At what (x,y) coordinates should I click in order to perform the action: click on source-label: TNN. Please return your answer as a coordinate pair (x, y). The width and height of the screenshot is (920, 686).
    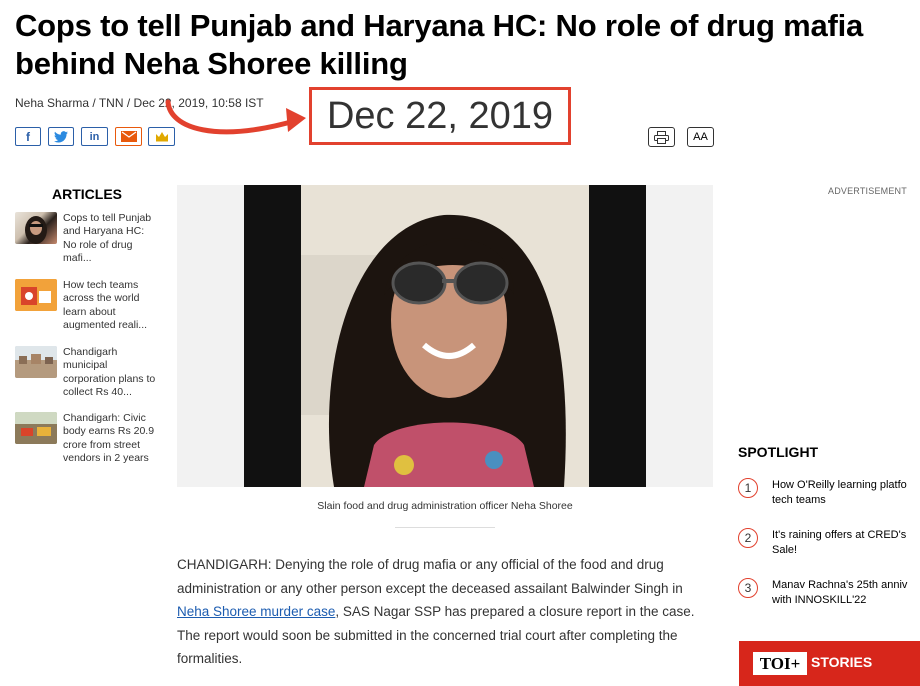
    Looking at the image, I should click on (111, 103).